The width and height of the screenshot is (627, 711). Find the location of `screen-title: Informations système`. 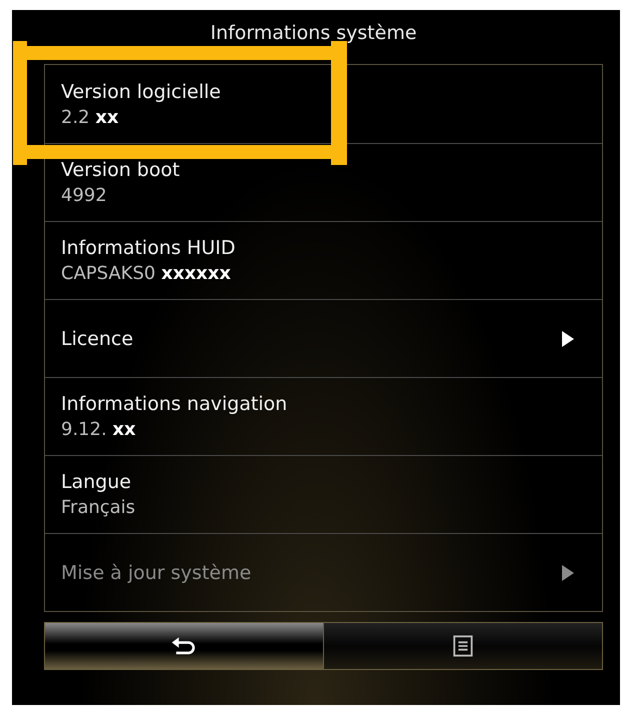

screen-title: Informations système is located at coordinates (313, 33).